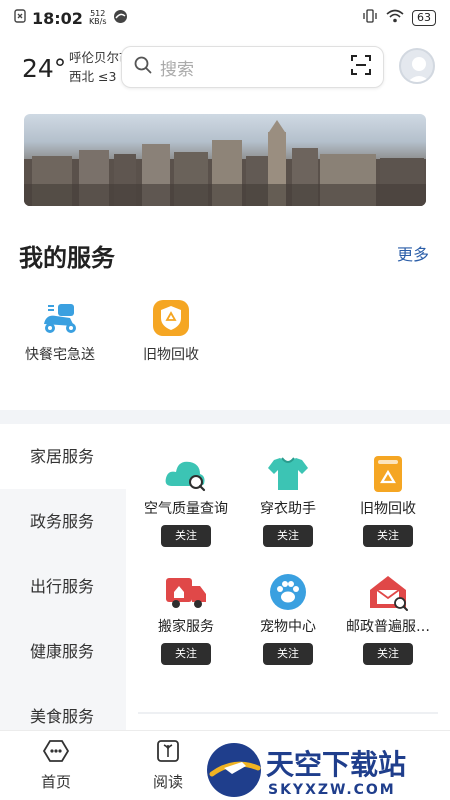  Describe the element at coordinates (63, 651) in the screenshot. I see `category-health: 健康服务` at that location.